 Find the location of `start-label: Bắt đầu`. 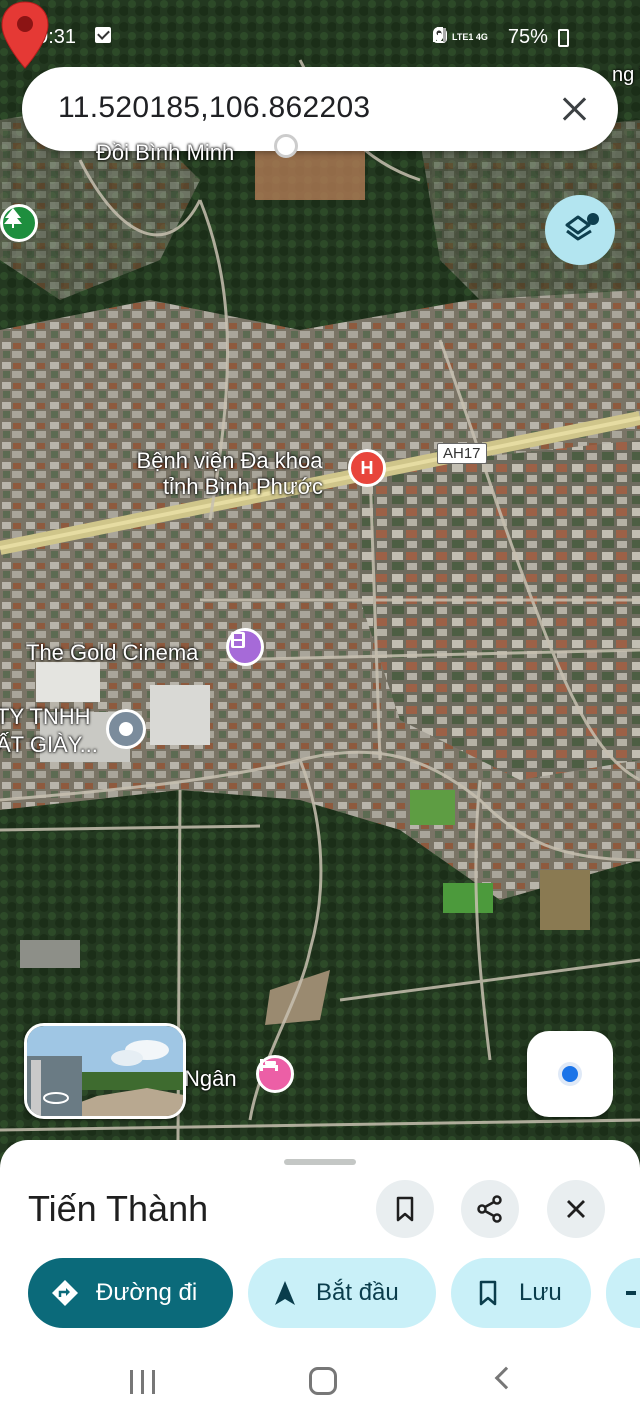

start-label: Bắt đầu is located at coordinates (357, 1292).